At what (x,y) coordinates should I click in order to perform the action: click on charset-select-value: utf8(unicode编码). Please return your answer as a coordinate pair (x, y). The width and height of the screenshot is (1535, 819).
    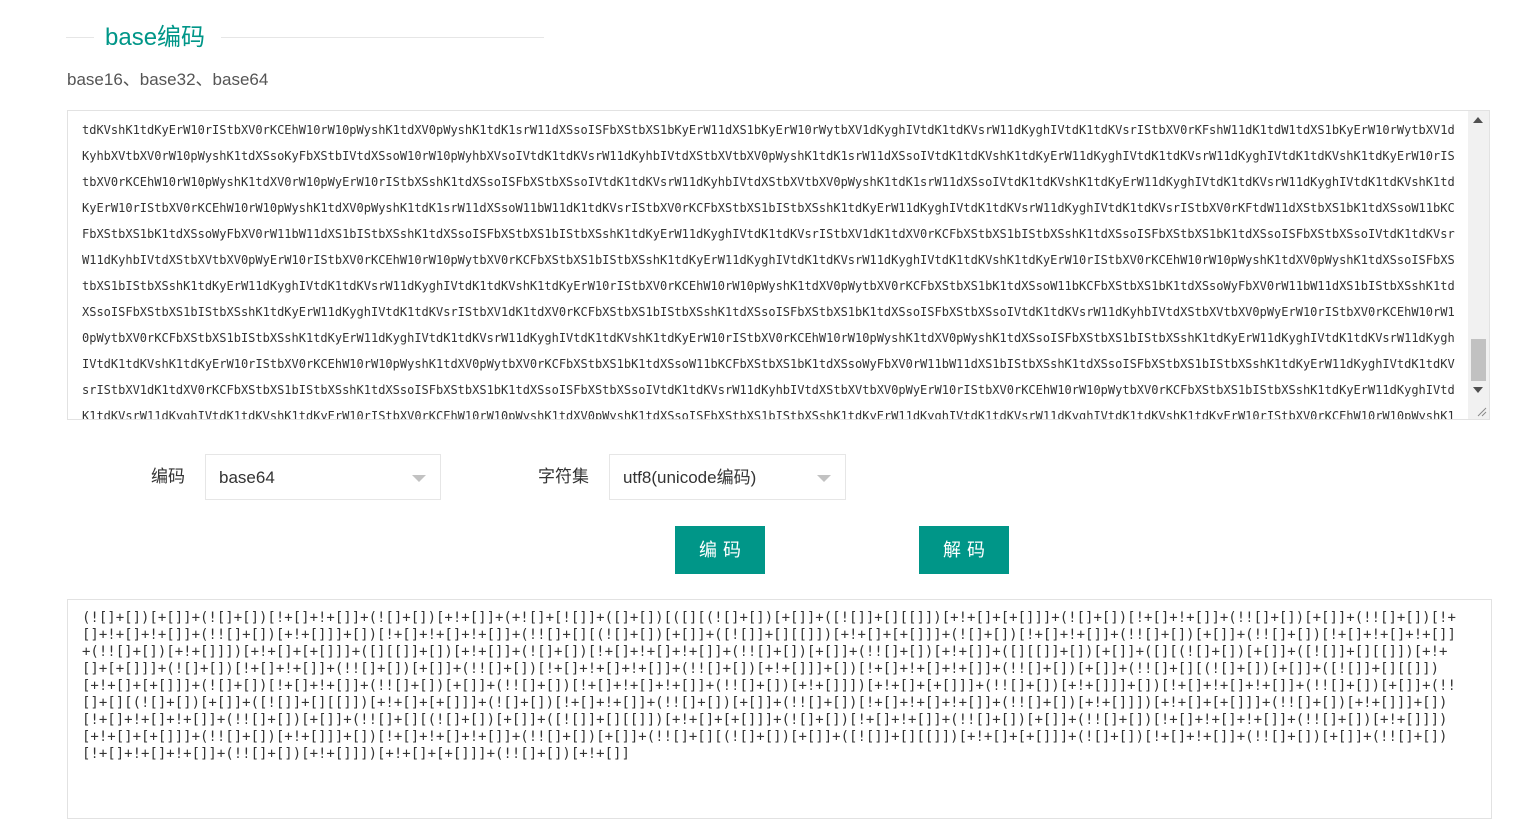
    Looking at the image, I should click on (690, 477).